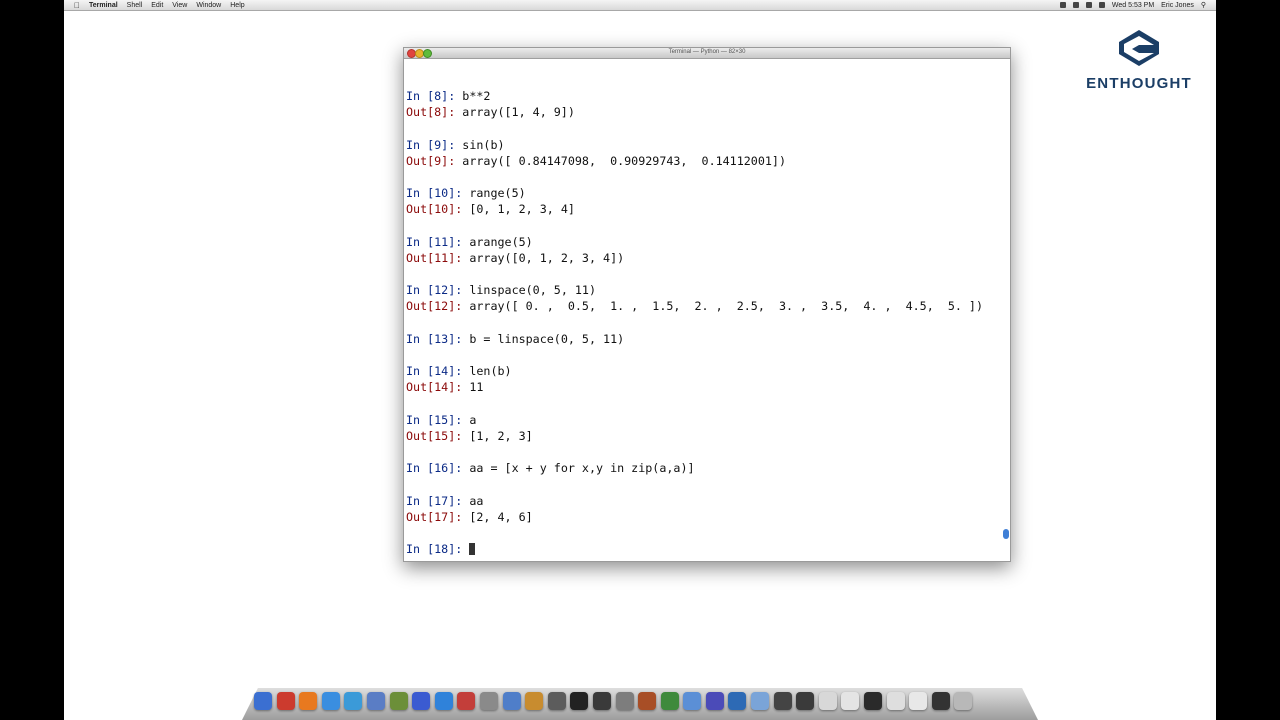 The height and width of the screenshot is (720, 1280). What do you see at coordinates (601, 701) in the screenshot?
I see `dashboard-icon` at bounding box center [601, 701].